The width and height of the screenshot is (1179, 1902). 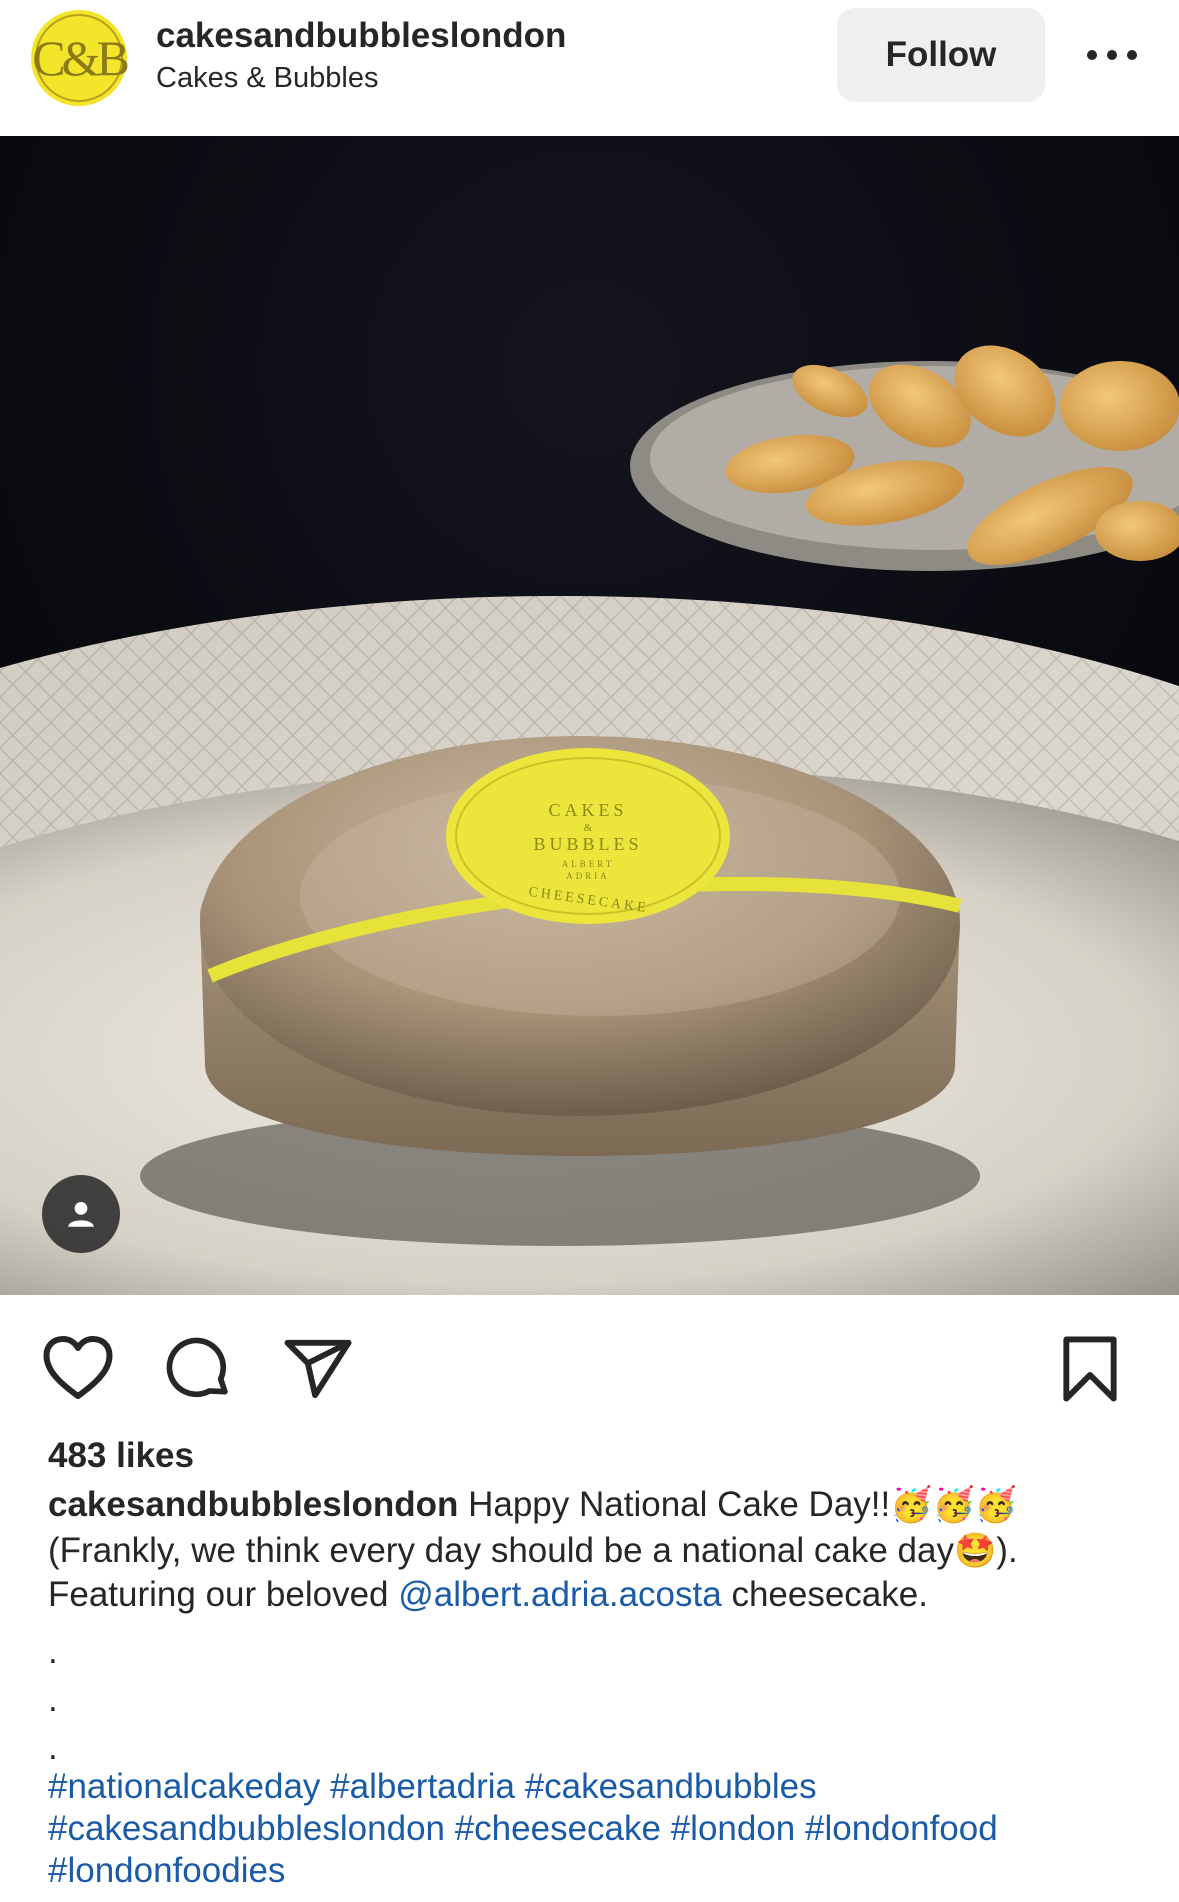 I want to click on post-display-name: Cakes & Bubbles, so click(x=267, y=78).